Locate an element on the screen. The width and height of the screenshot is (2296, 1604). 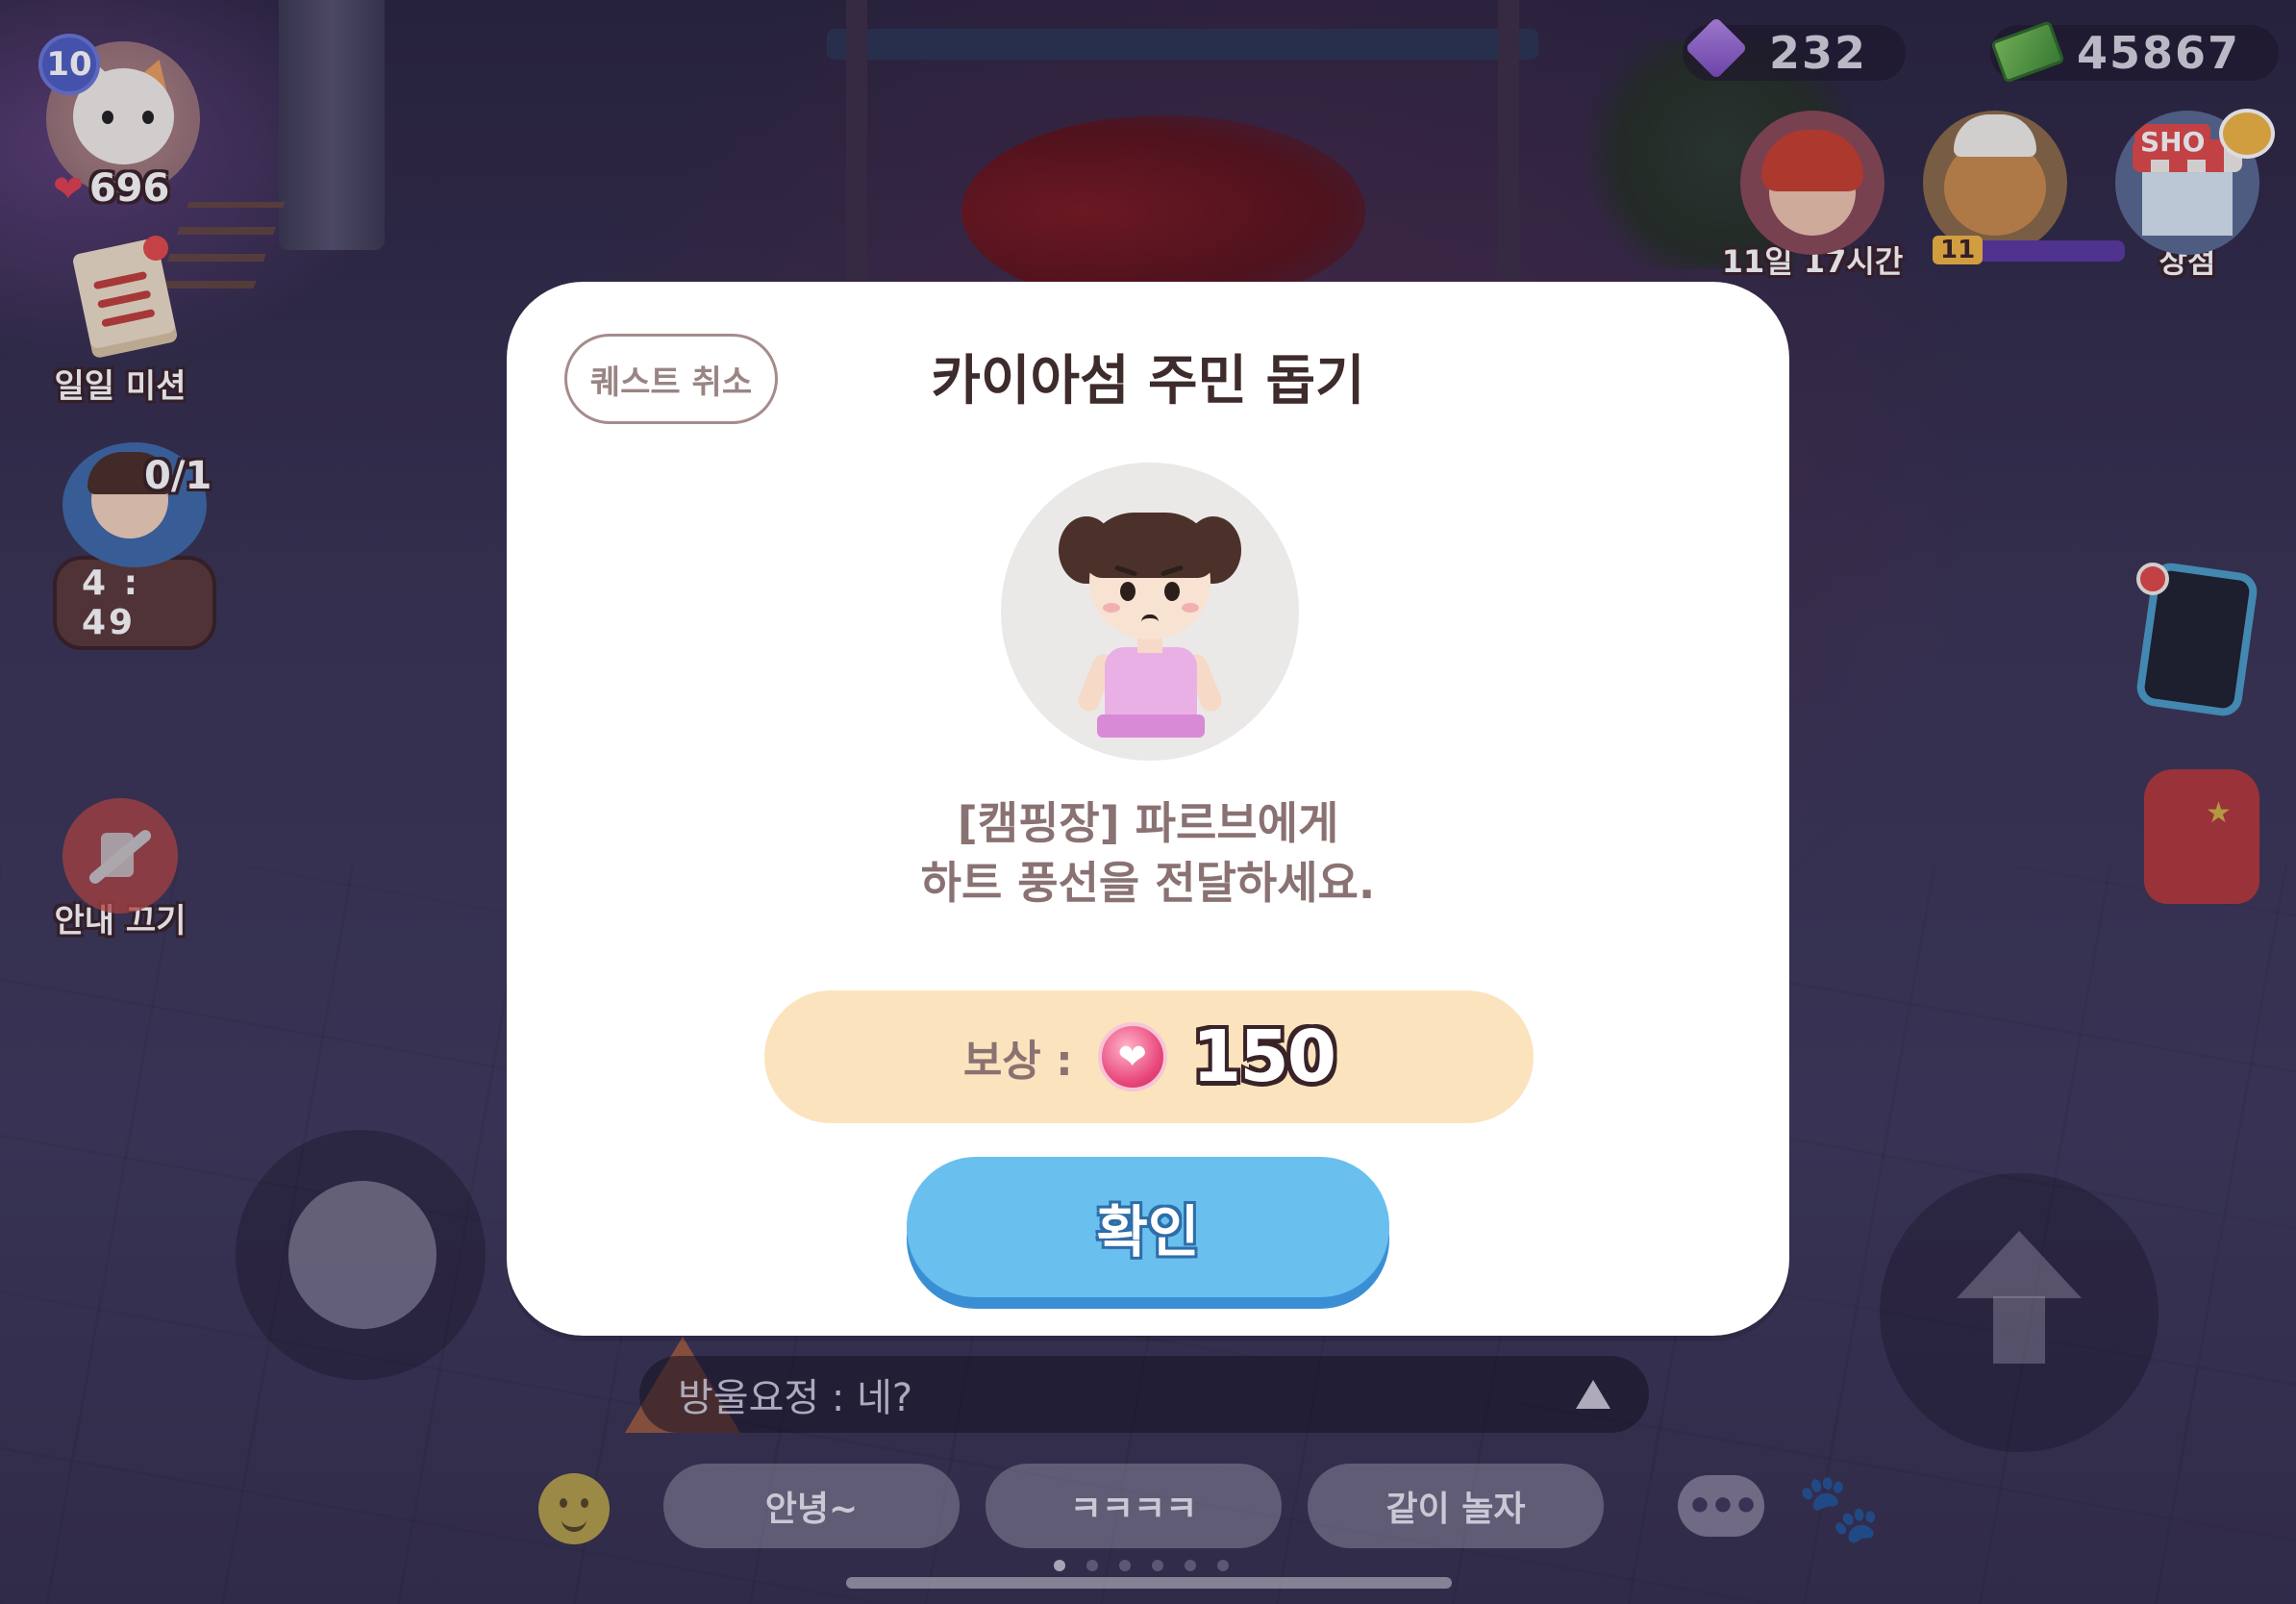
heart-coin-icon: ❤ is located at coordinates (1132, 1056).